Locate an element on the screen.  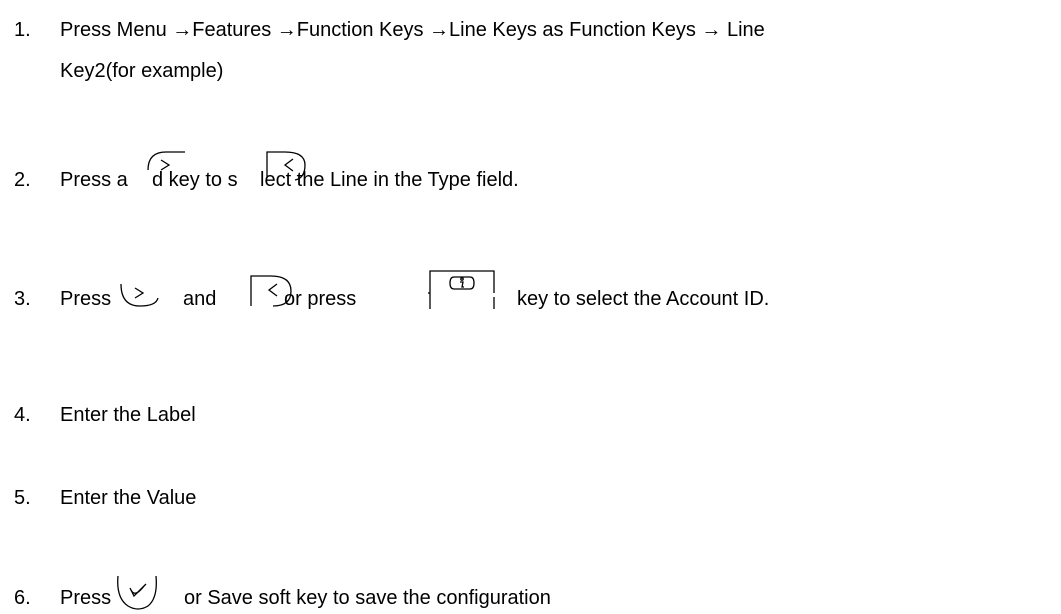
step-number: 2. is located at coordinates (22, 180).